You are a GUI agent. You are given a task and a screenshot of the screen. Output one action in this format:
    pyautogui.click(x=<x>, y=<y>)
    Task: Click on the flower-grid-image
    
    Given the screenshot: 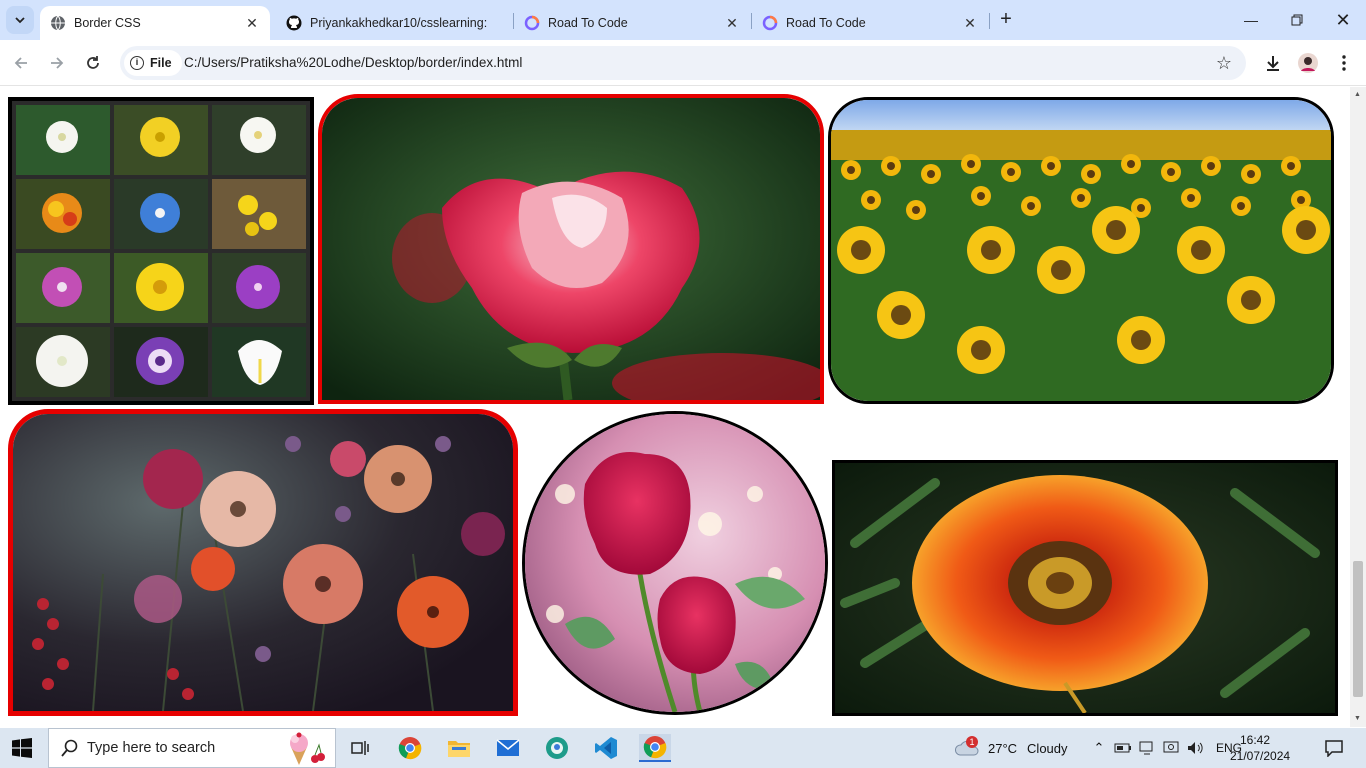 What is the action you would take?
    pyautogui.click(x=161, y=251)
    